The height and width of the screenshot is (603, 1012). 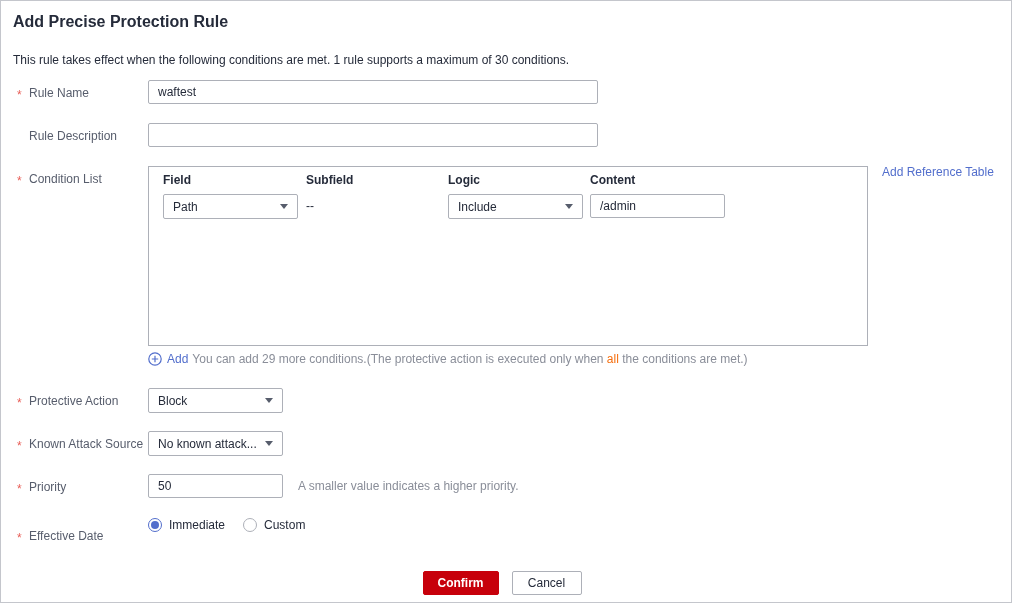 I want to click on field-label: Effective Date, so click(x=66, y=536).